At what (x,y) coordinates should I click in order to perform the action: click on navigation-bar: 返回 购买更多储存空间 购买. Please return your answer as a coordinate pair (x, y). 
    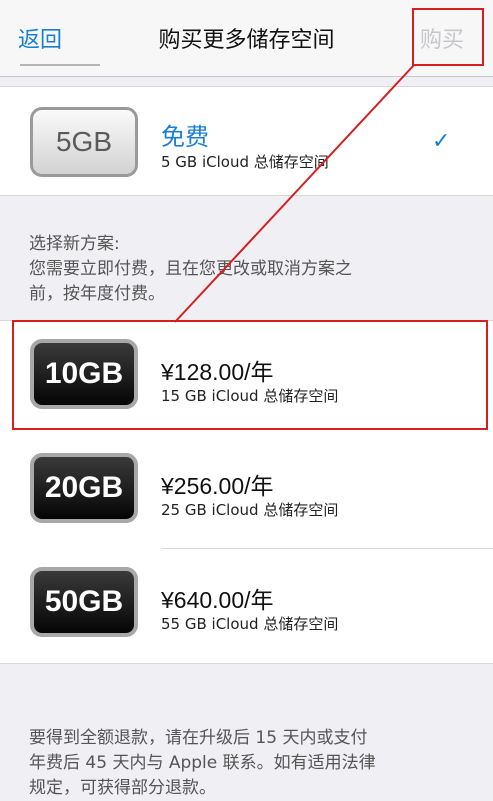
    Looking at the image, I should click on (246, 38).